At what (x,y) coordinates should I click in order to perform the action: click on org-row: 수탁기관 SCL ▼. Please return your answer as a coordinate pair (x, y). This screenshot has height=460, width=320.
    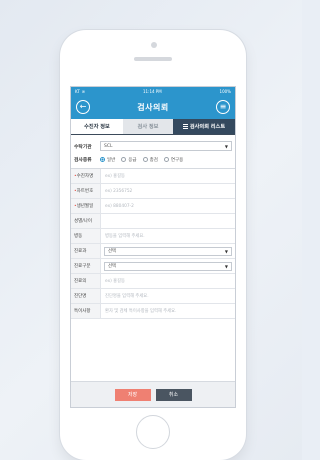
    Looking at the image, I should click on (153, 146).